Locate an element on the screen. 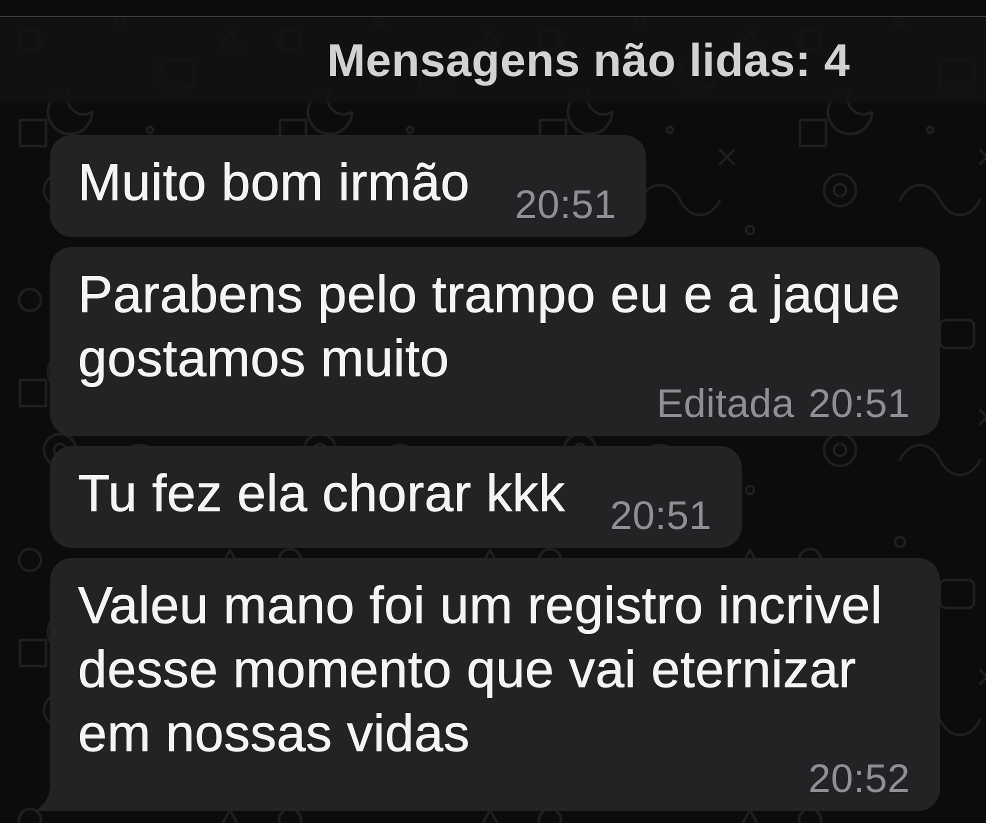 This screenshot has height=823, width=986. edited-label: Editada is located at coordinates (725, 404).